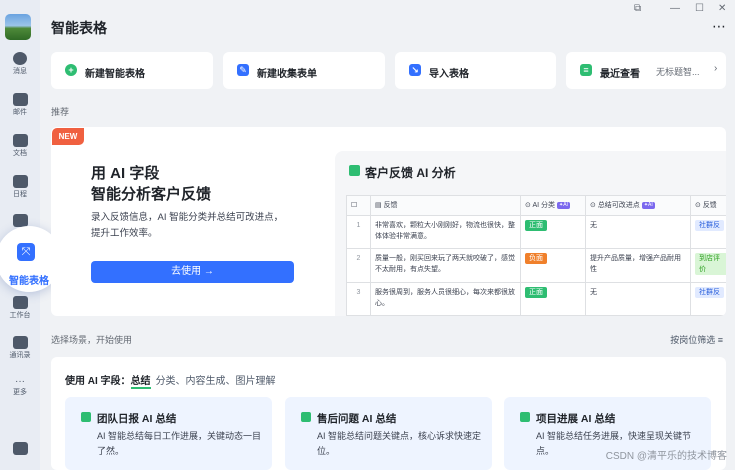 The width and height of the screenshot is (735, 470). Describe the element at coordinates (675, 8) in the screenshot. I see `minimize-icon: —` at that location.